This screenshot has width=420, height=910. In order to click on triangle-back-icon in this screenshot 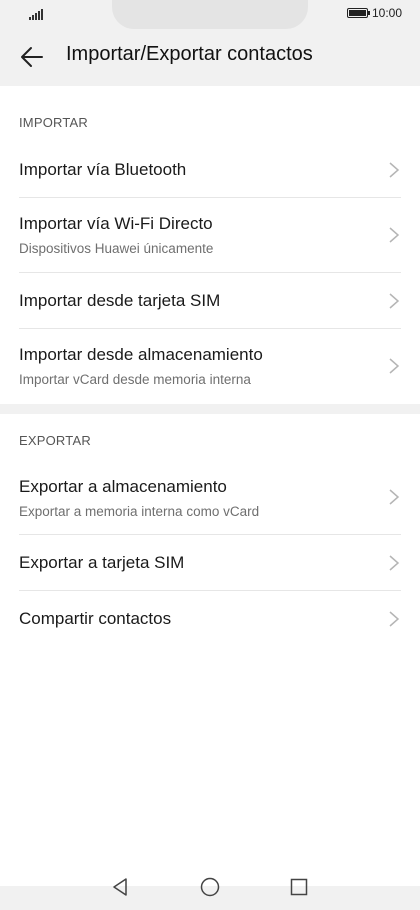, I will do `click(121, 887)`.